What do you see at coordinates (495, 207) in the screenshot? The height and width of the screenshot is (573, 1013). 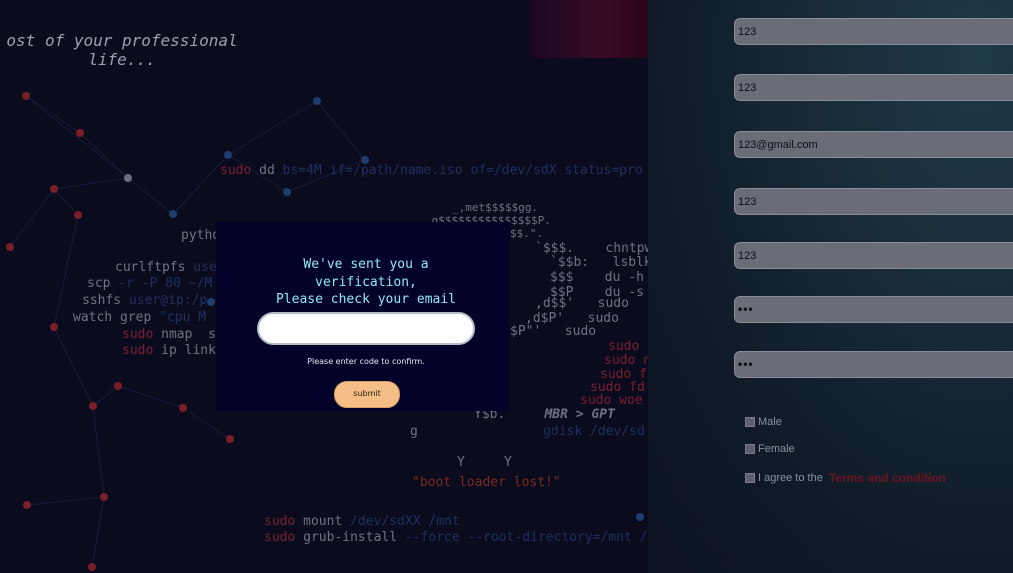 I see `ascii-art-line: _,met$$$$$gg.` at bounding box center [495, 207].